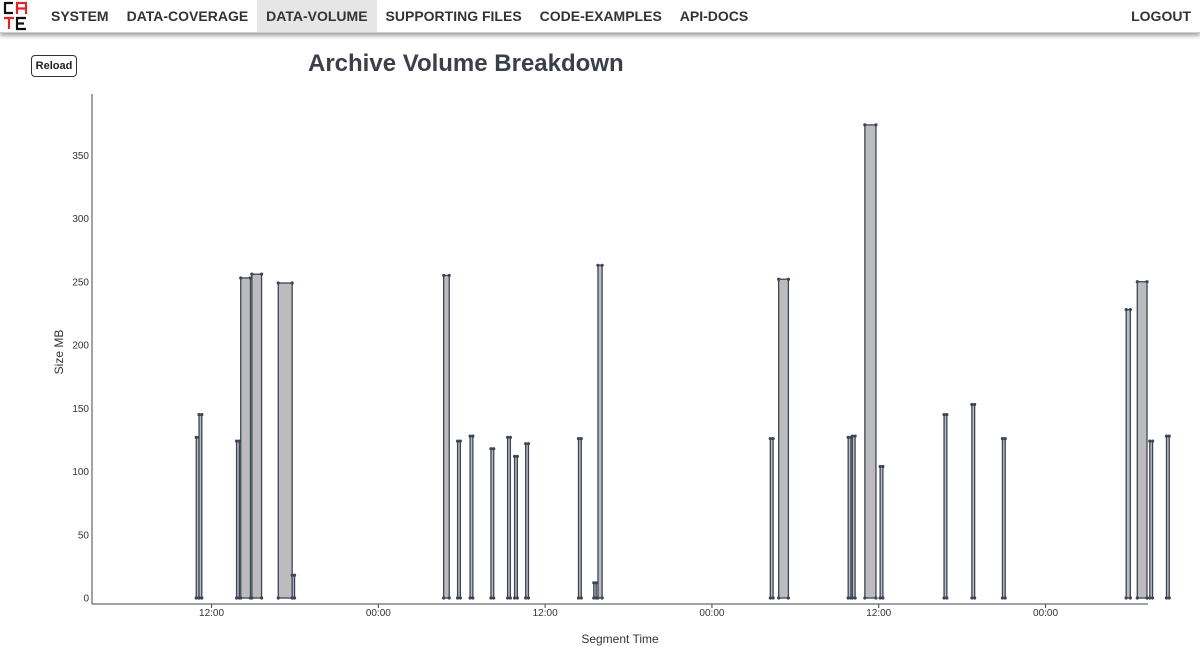 Image resolution: width=1200 pixels, height=646 pixels. What do you see at coordinates (80, 409) in the screenshot?
I see `y-tick-label: 150` at bounding box center [80, 409].